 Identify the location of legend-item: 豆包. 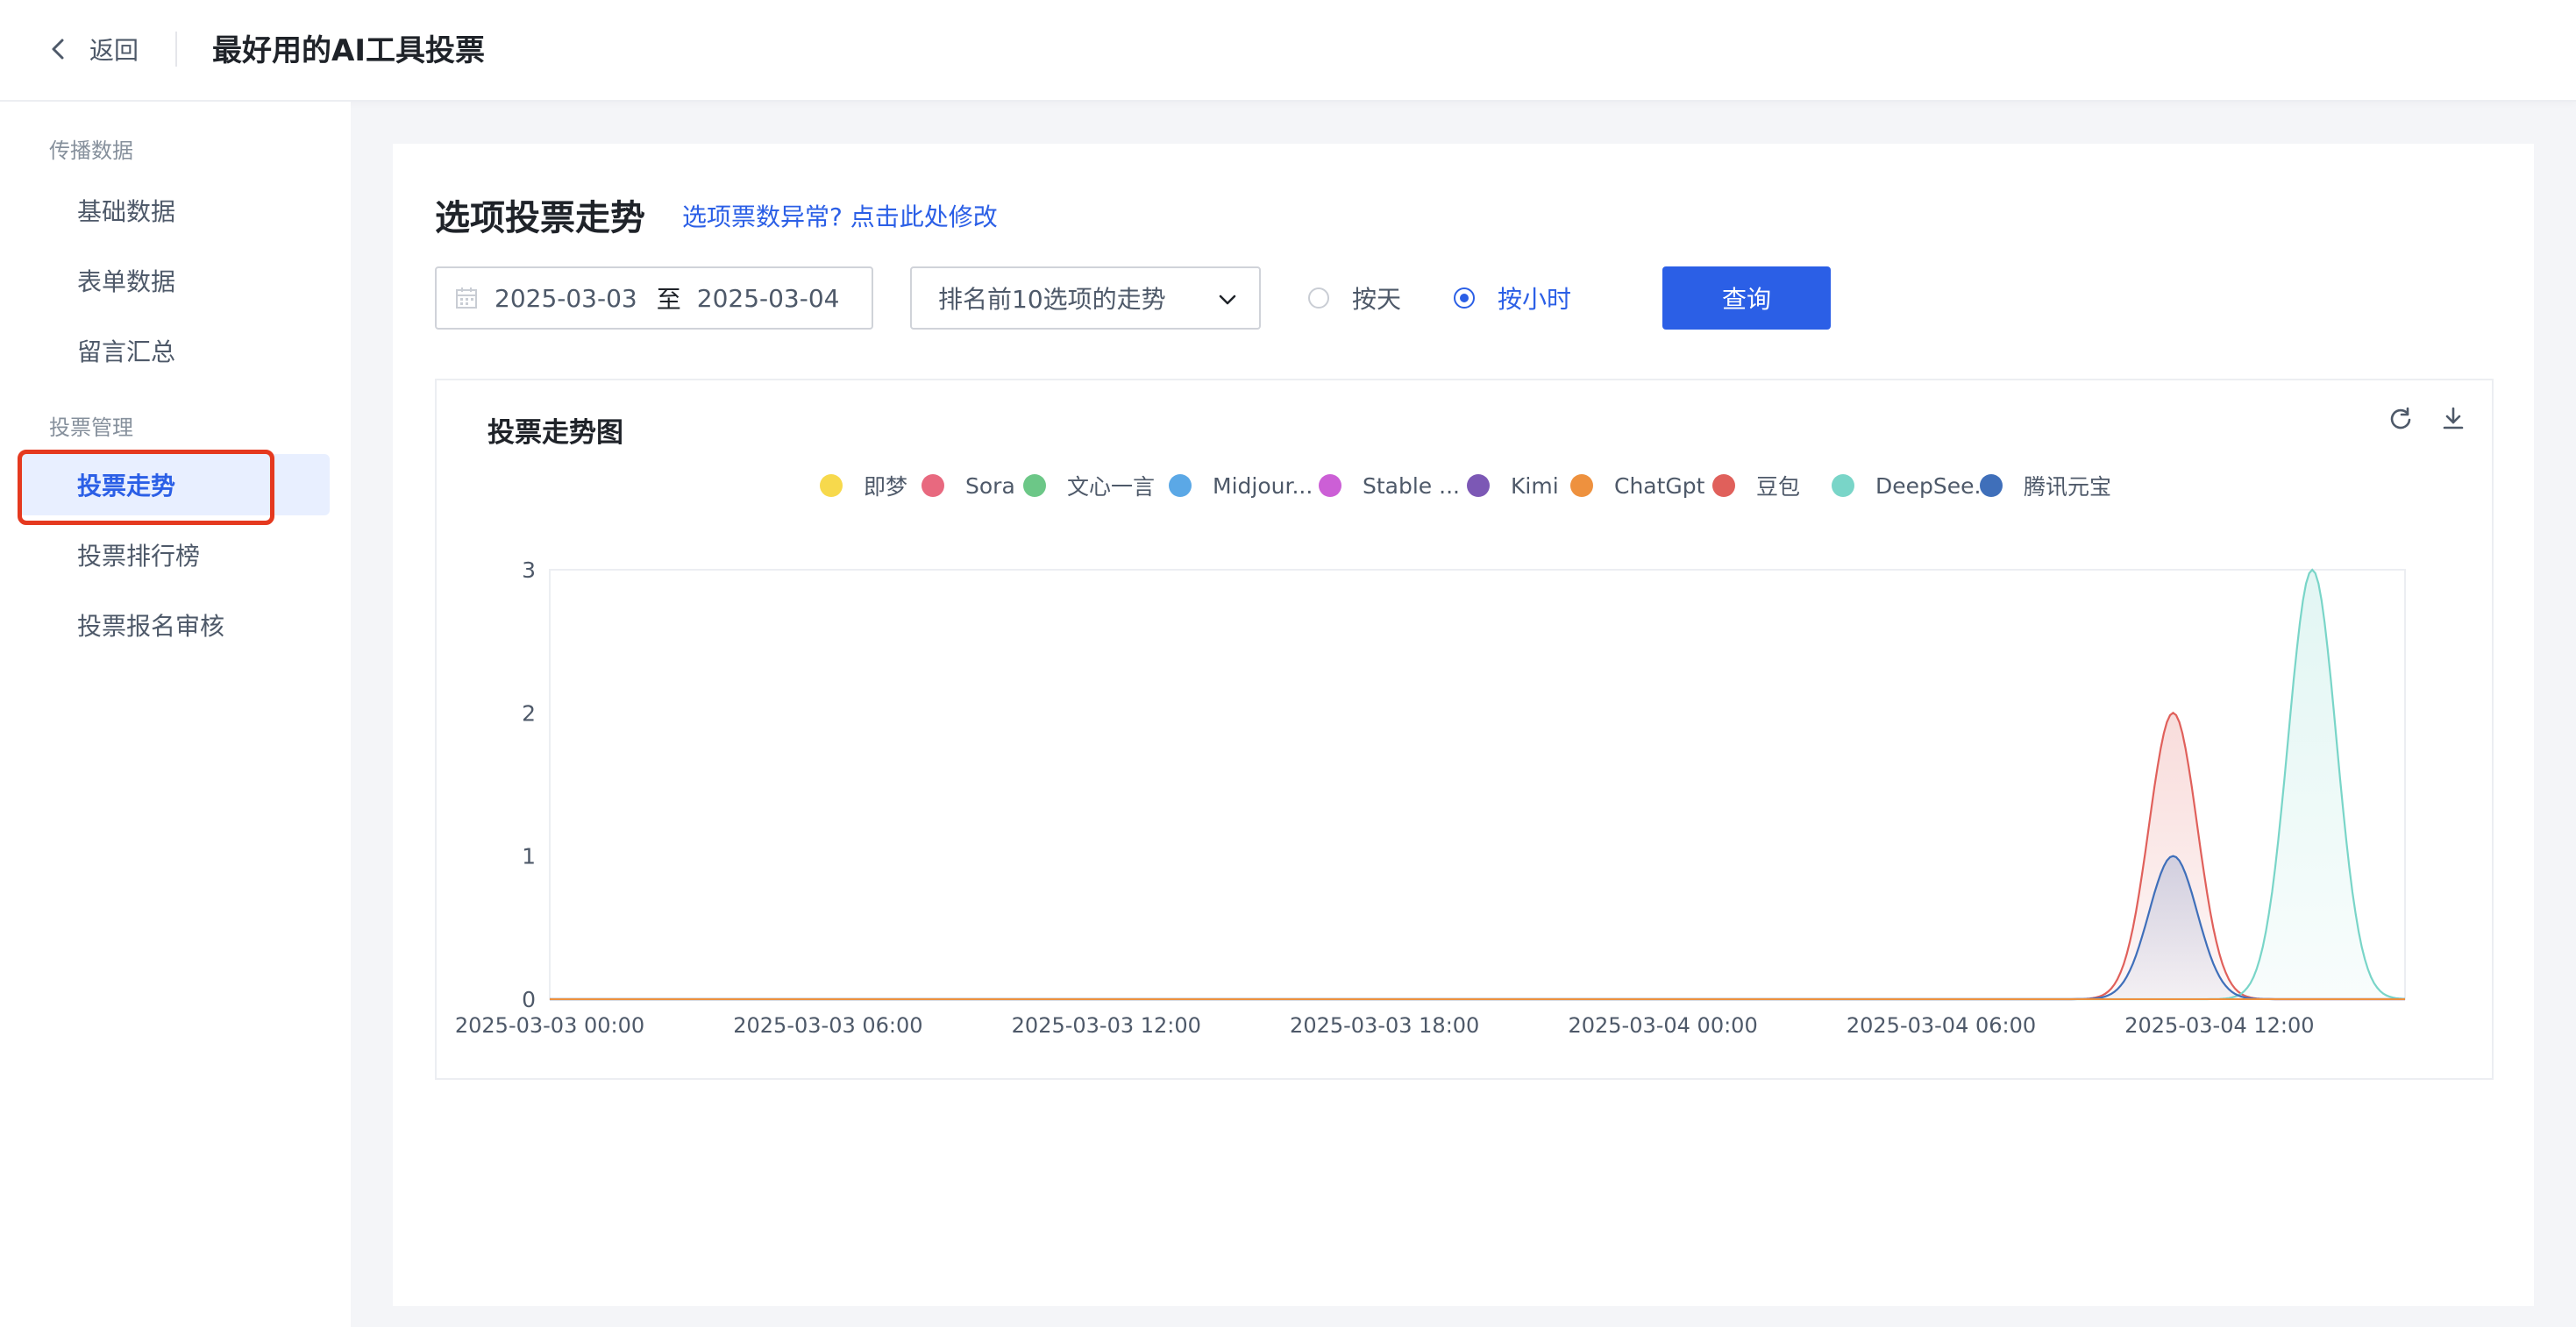
(1756, 485).